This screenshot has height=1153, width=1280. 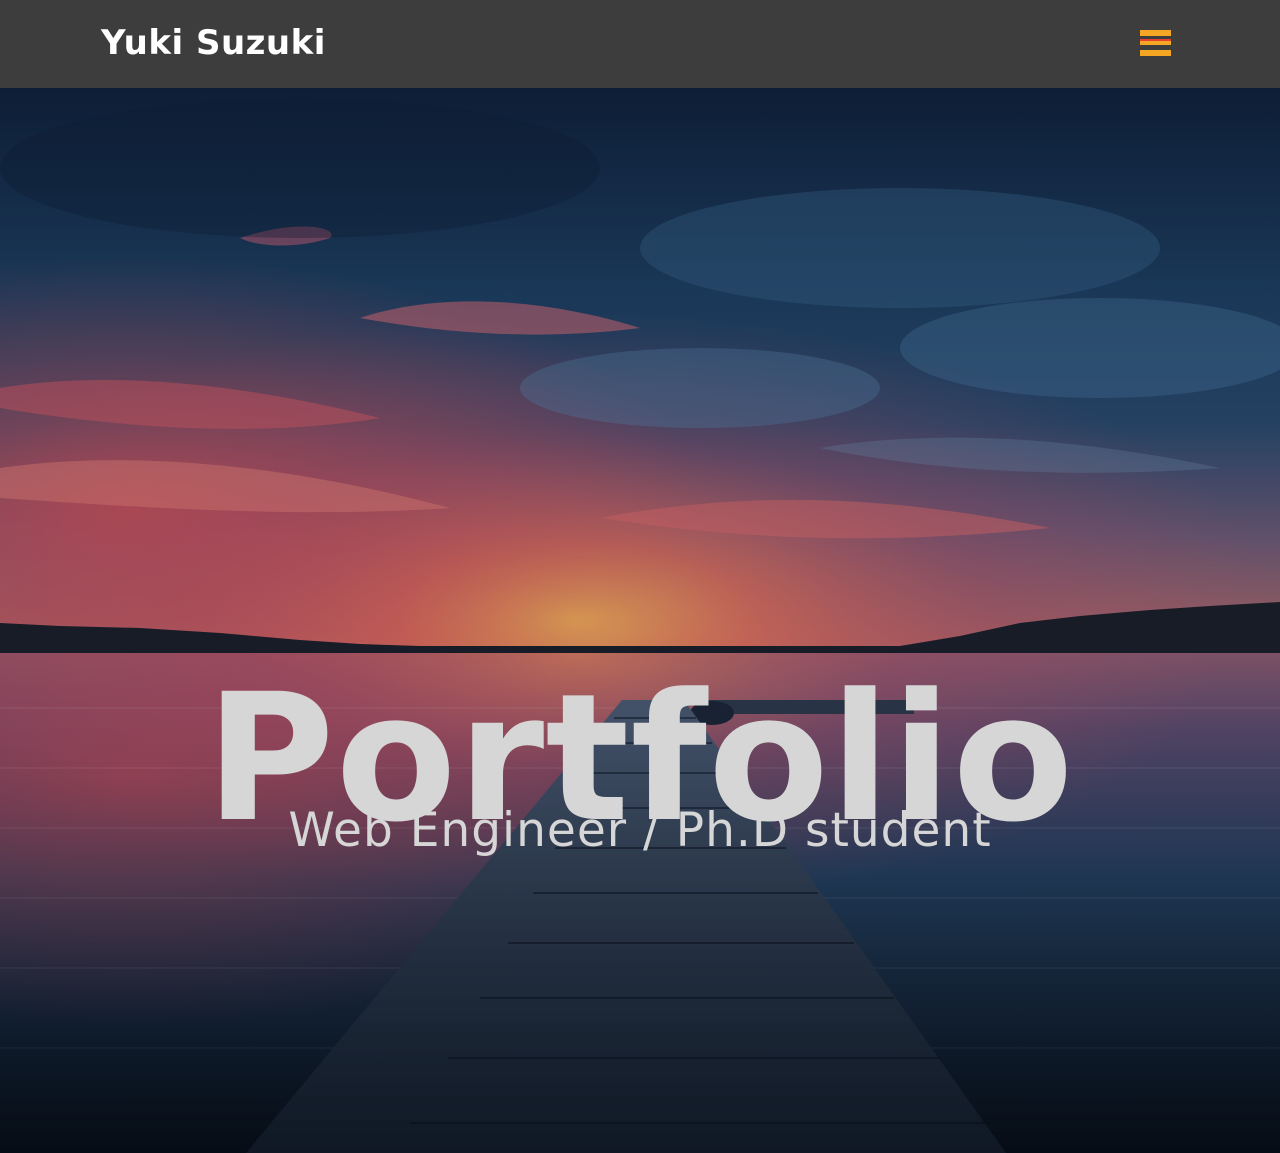 I want to click on menu-bar-top, so click(x=1155, y=33).